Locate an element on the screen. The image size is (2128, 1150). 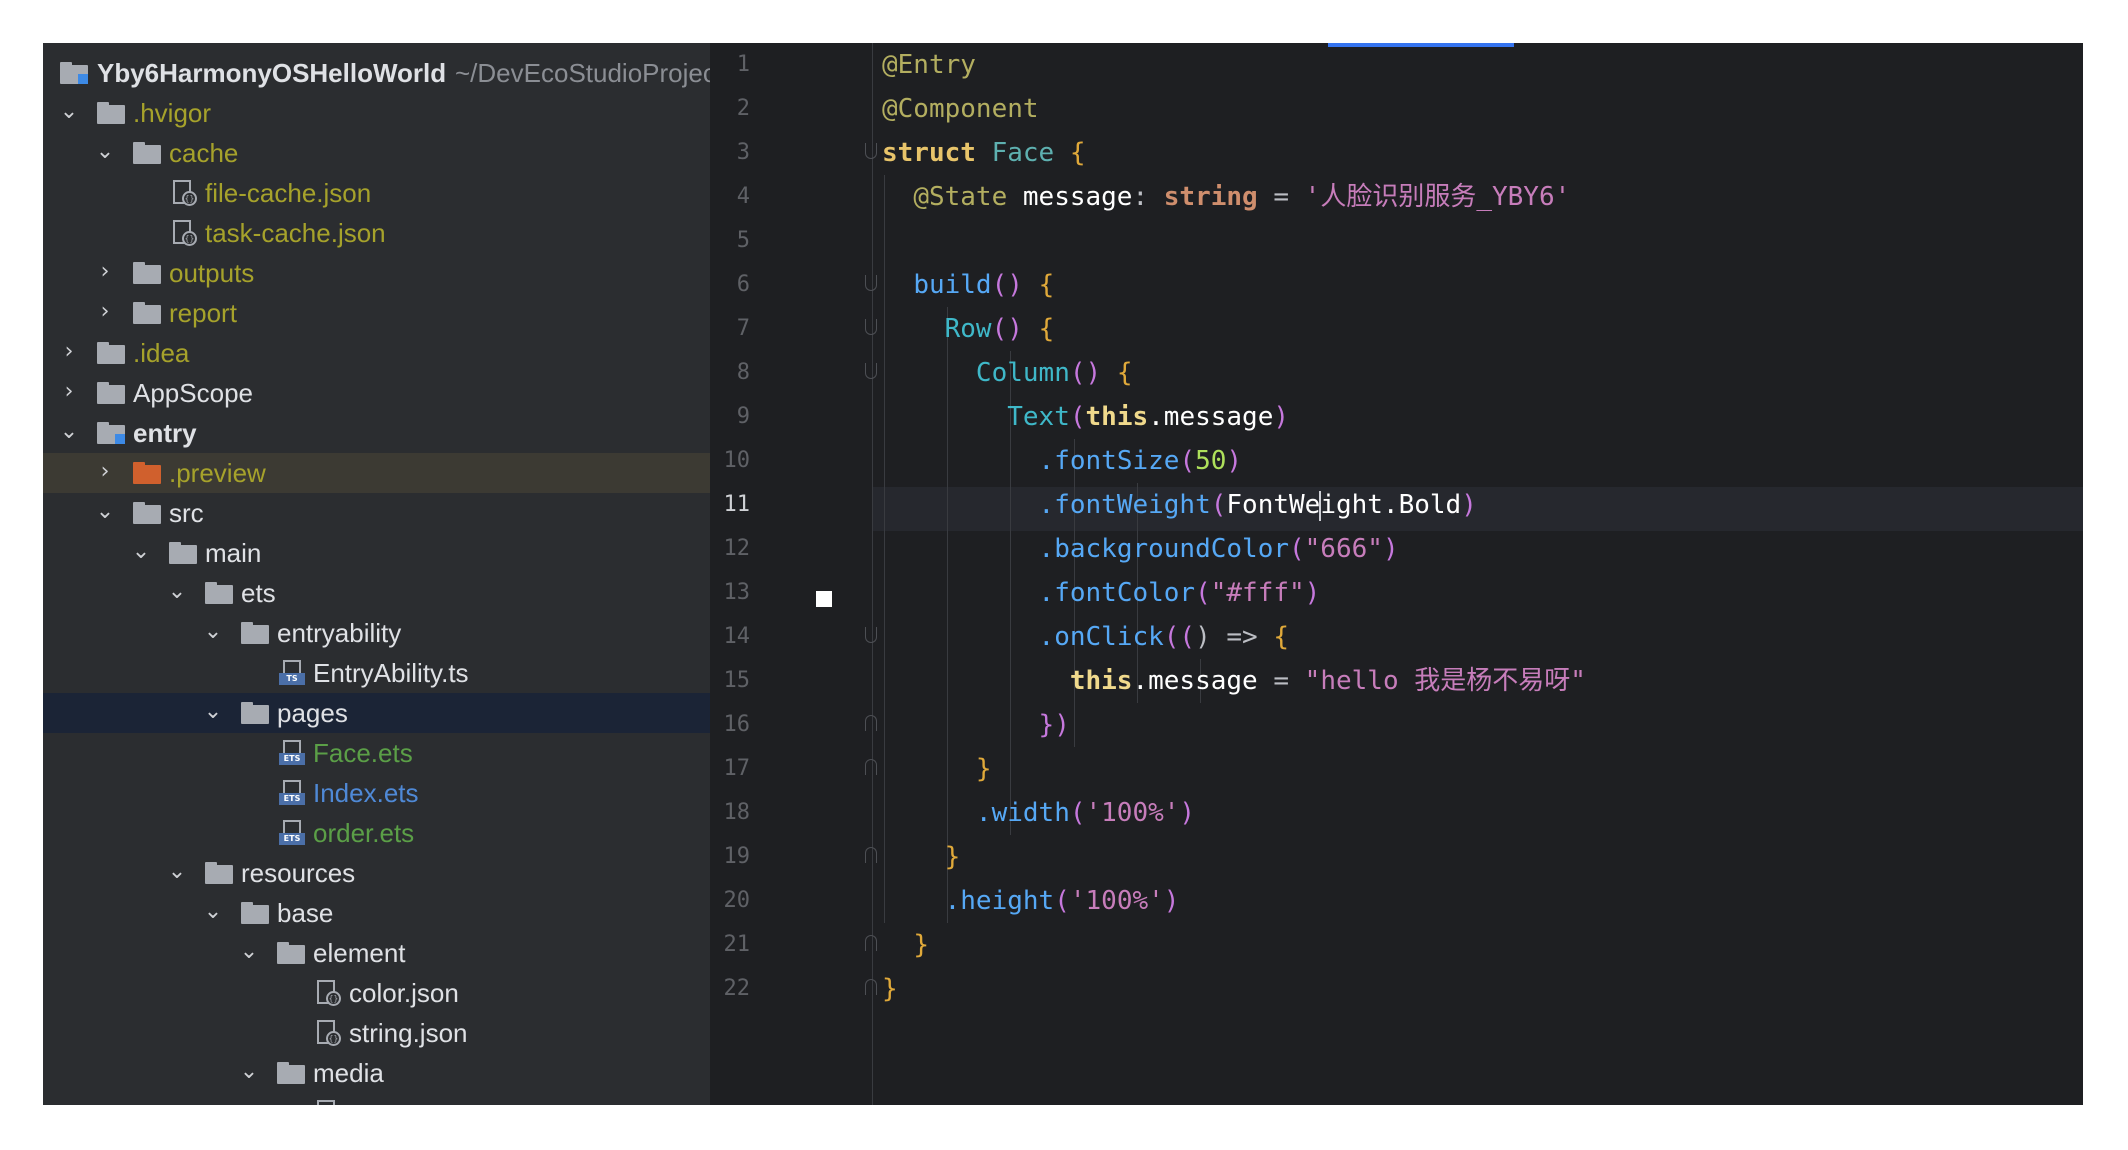
line-number: 7 is located at coordinates (730, 329).